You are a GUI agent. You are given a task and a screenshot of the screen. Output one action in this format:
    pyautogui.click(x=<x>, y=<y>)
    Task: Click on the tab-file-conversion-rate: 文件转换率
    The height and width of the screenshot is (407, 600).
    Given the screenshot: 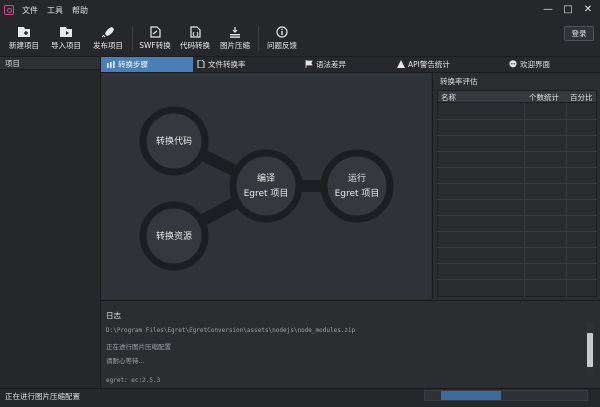 What is the action you would take?
    pyautogui.click(x=221, y=64)
    